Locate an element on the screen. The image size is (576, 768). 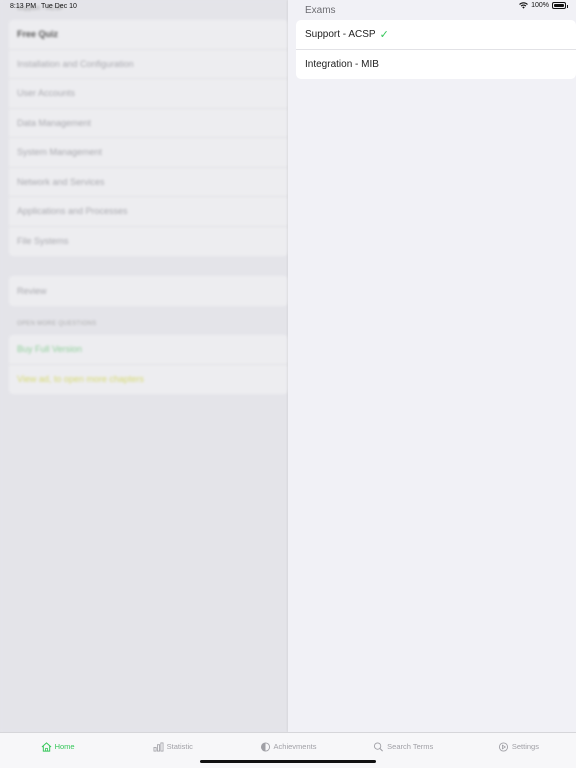
buy-full-version-item: Buy Full Version is located at coordinates (148, 350).